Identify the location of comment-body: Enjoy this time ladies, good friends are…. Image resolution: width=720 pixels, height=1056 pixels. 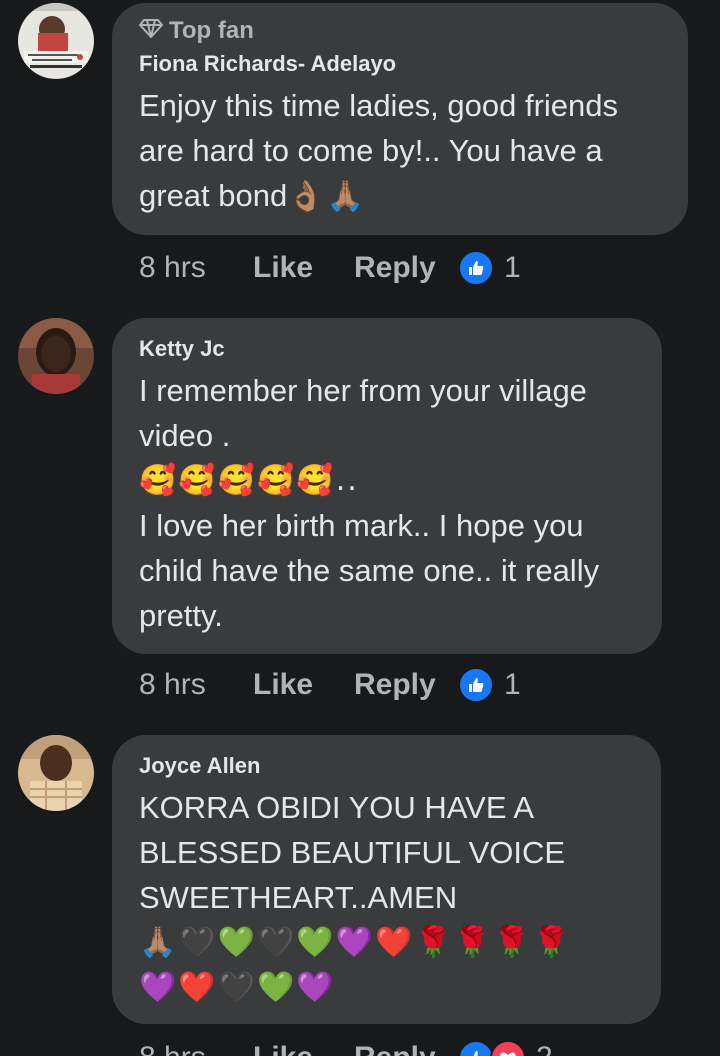
(379, 150).